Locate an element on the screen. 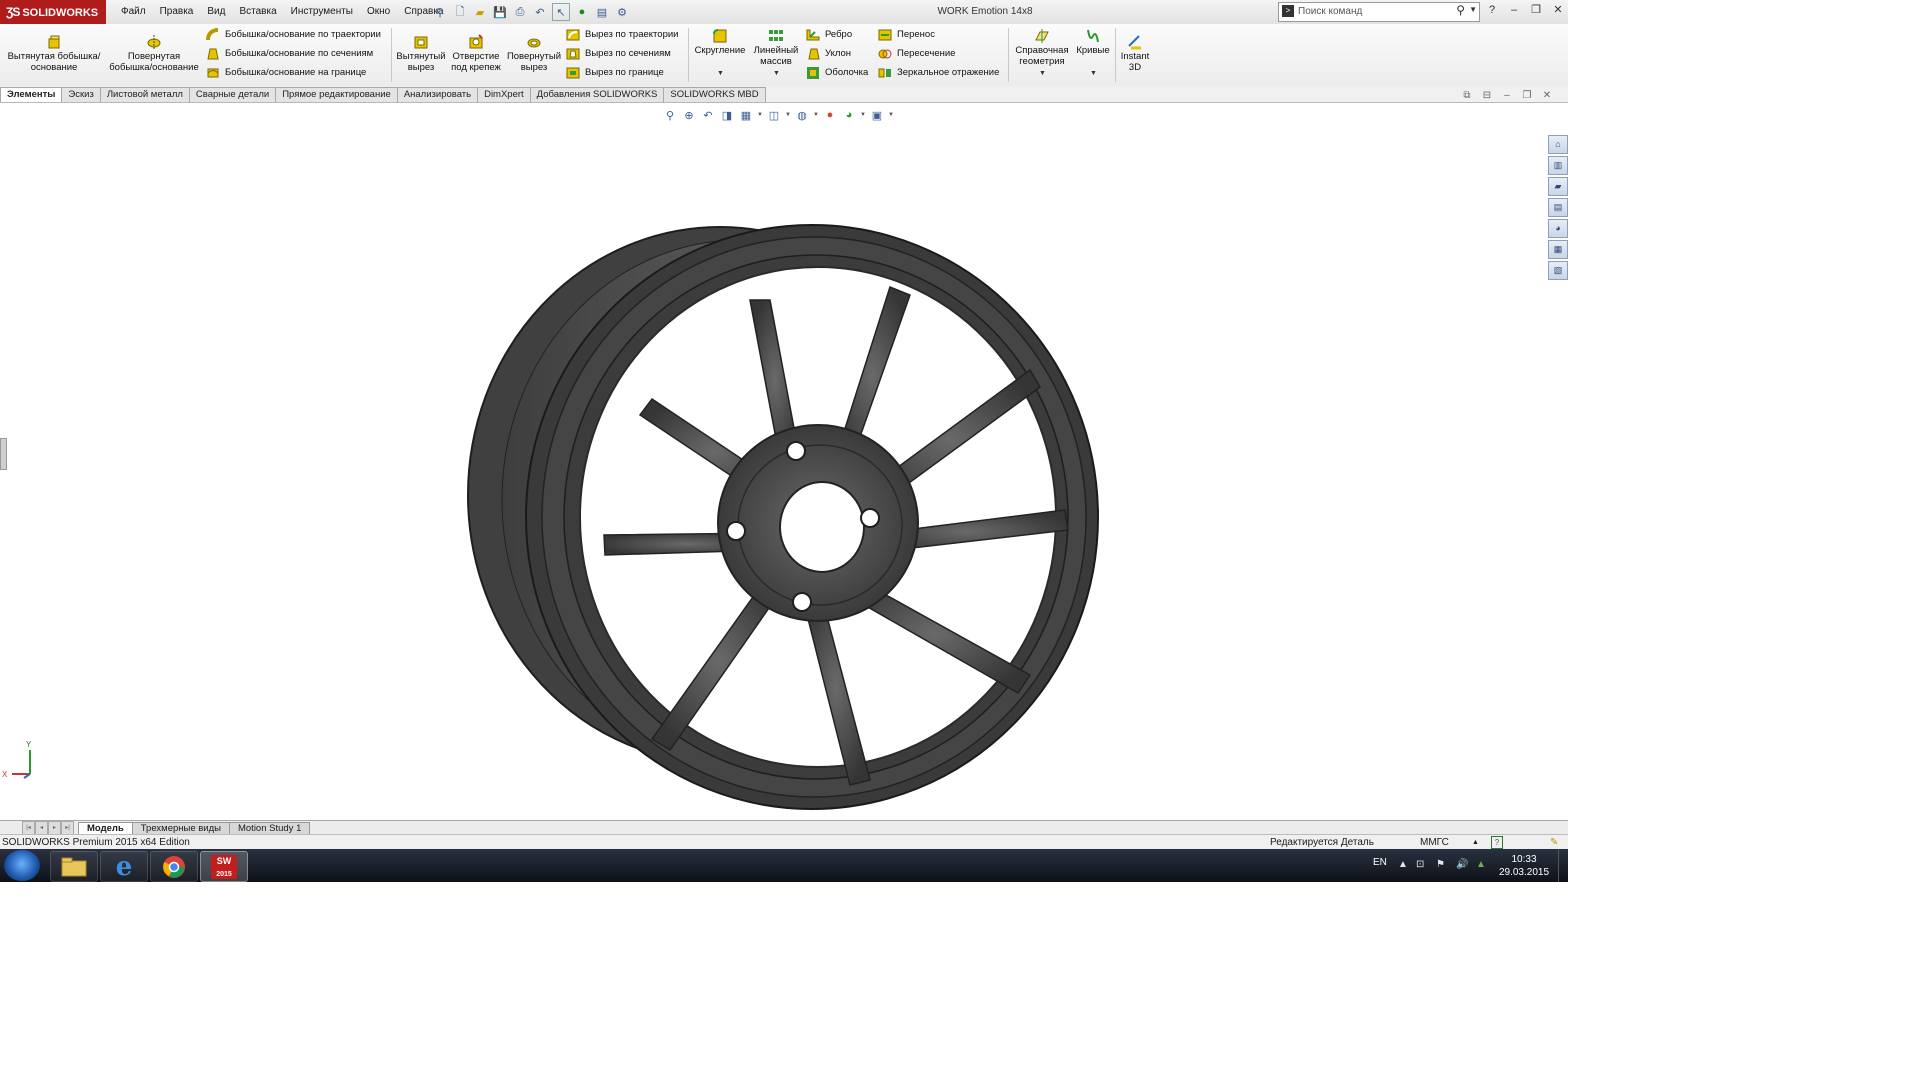 The height and width of the screenshot is (1080, 1920). loft-boss-button: Бобышка/основание по сечениям is located at coordinates (289, 54).